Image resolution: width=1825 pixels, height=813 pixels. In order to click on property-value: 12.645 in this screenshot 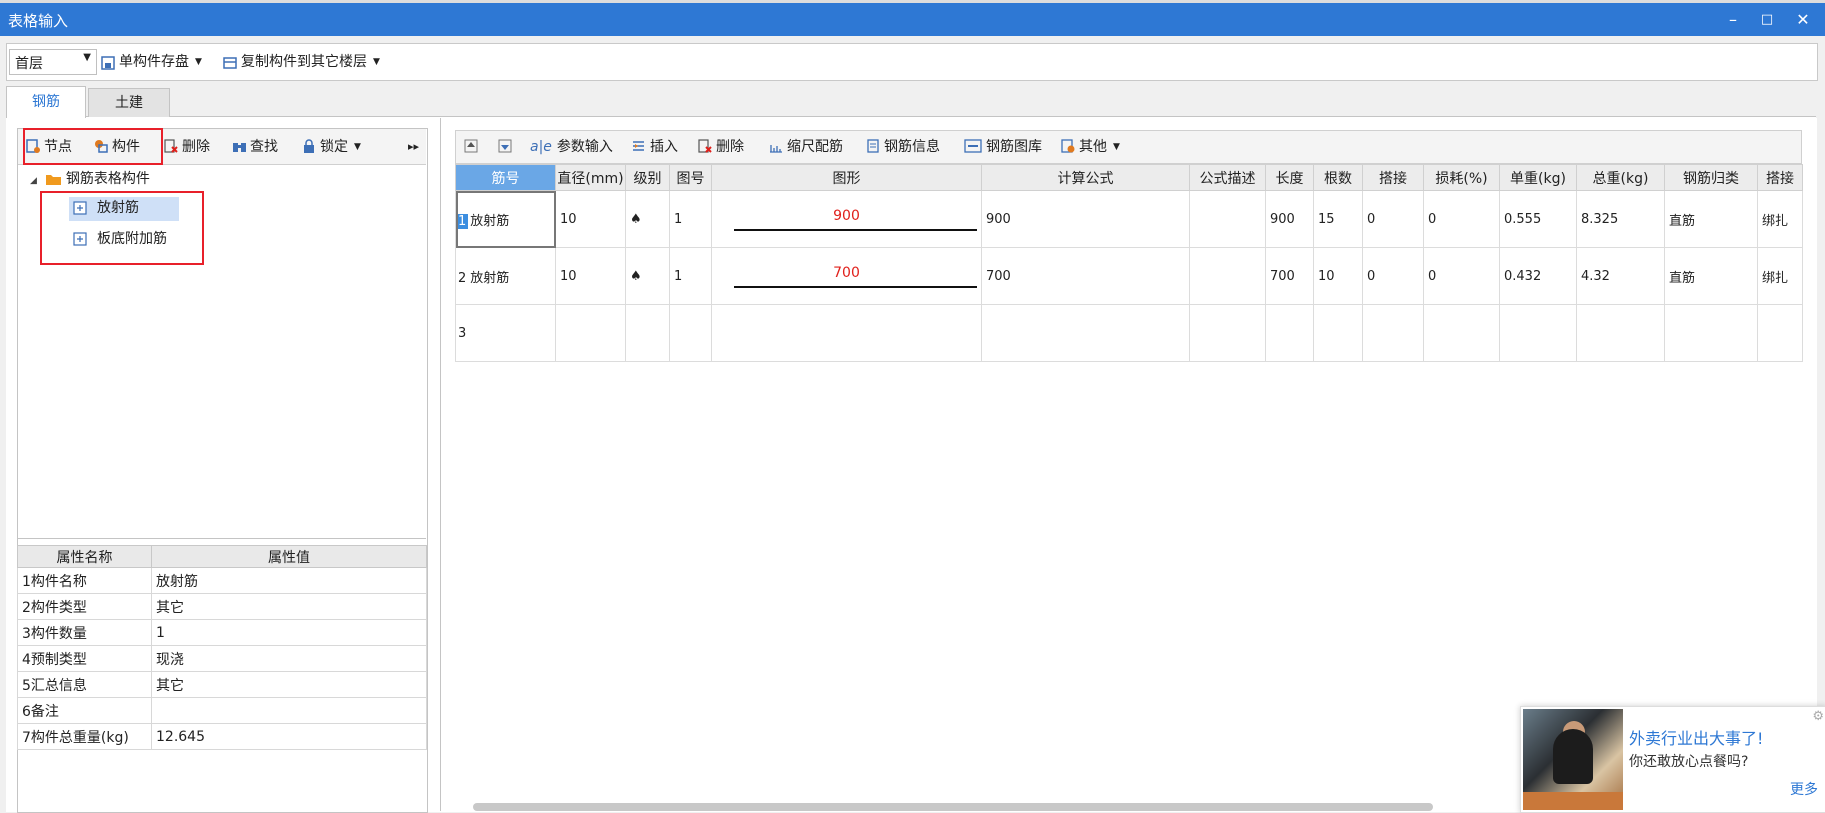, I will do `click(289, 736)`.